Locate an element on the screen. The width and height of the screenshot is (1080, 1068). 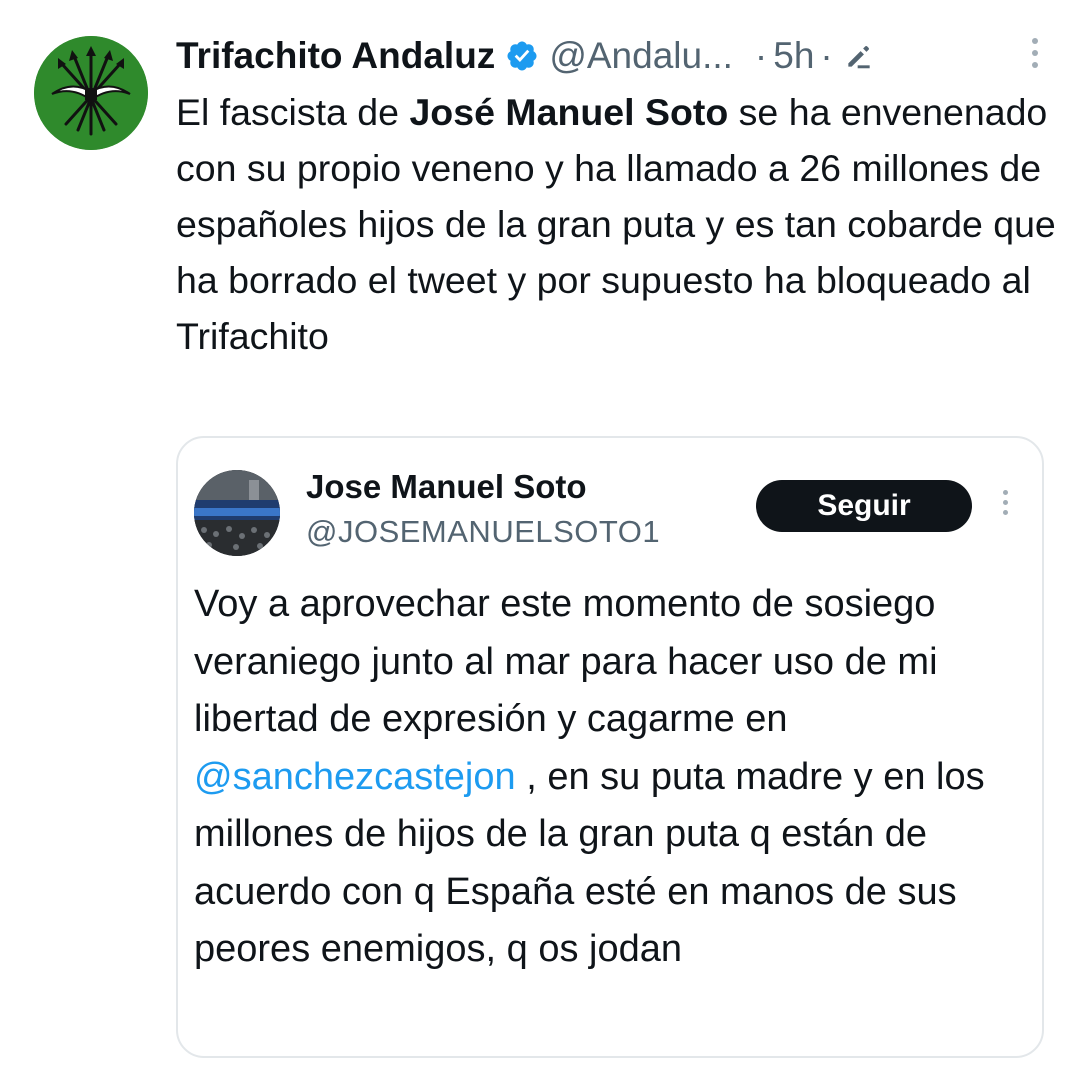
edited-pencil-icon is located at coordinates (859, 56).